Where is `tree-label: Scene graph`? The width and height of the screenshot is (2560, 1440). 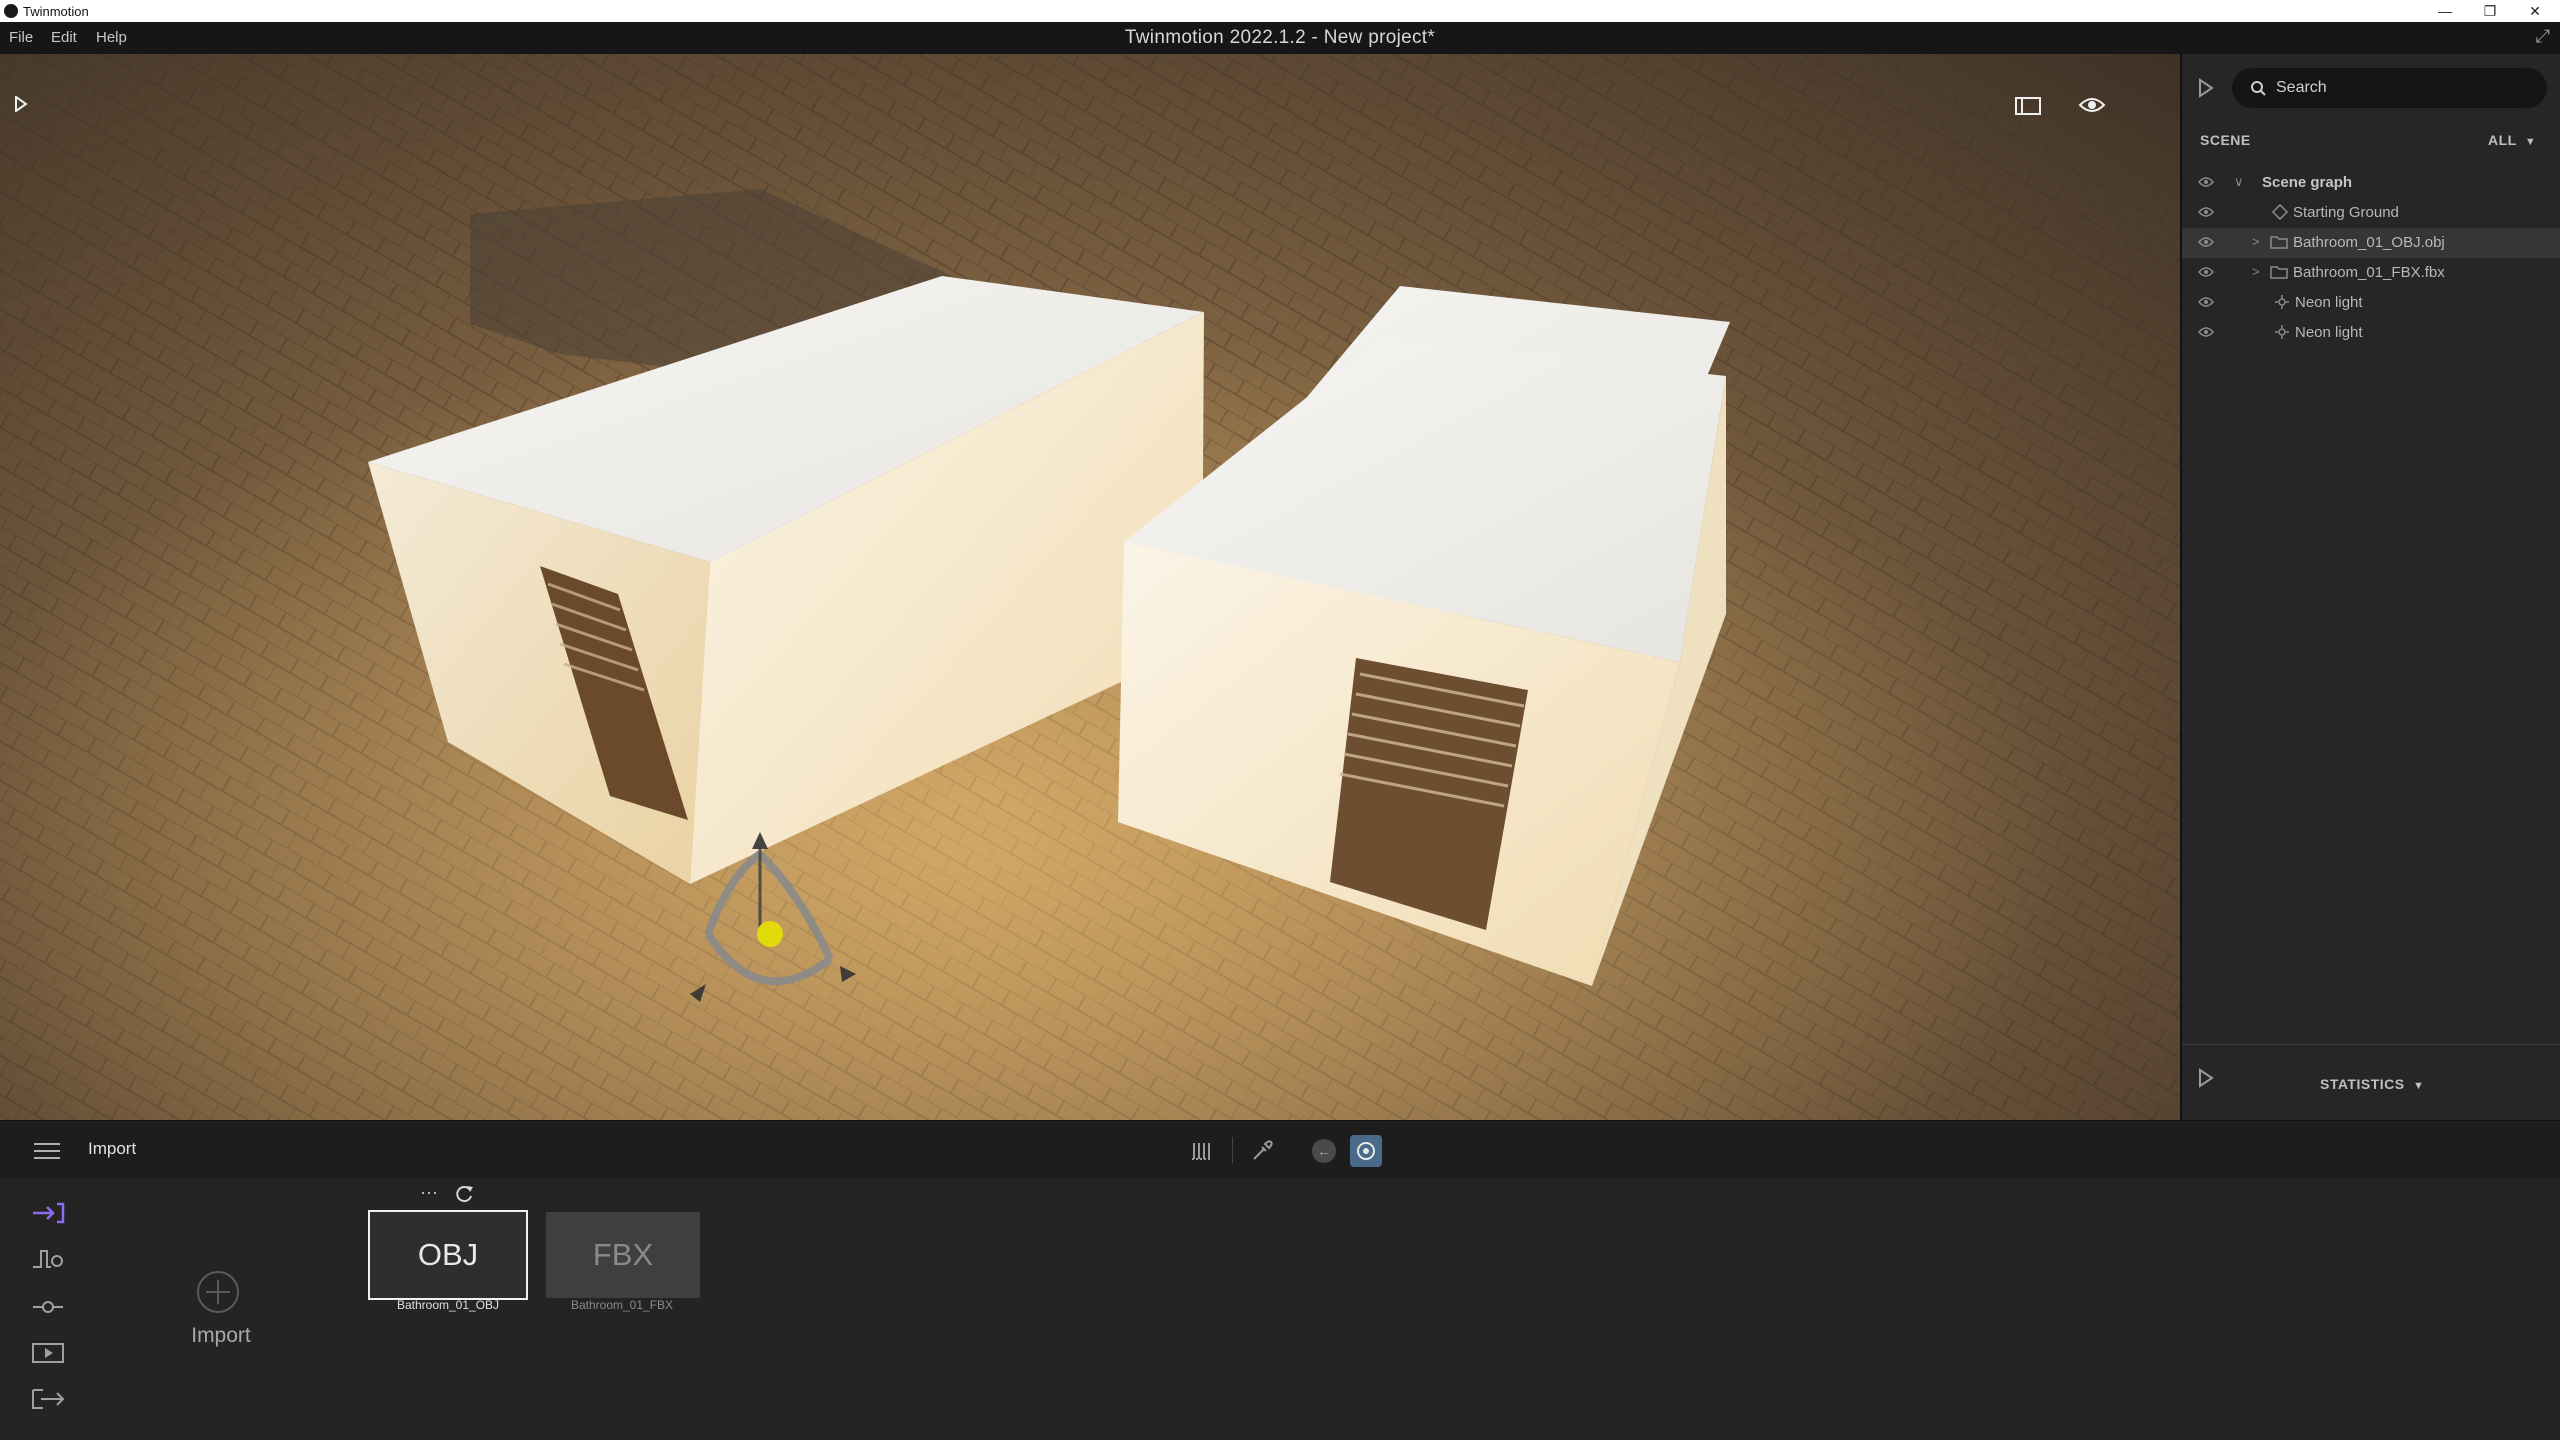 tree-label: Scene graph is located at coordinates (2307, 182).